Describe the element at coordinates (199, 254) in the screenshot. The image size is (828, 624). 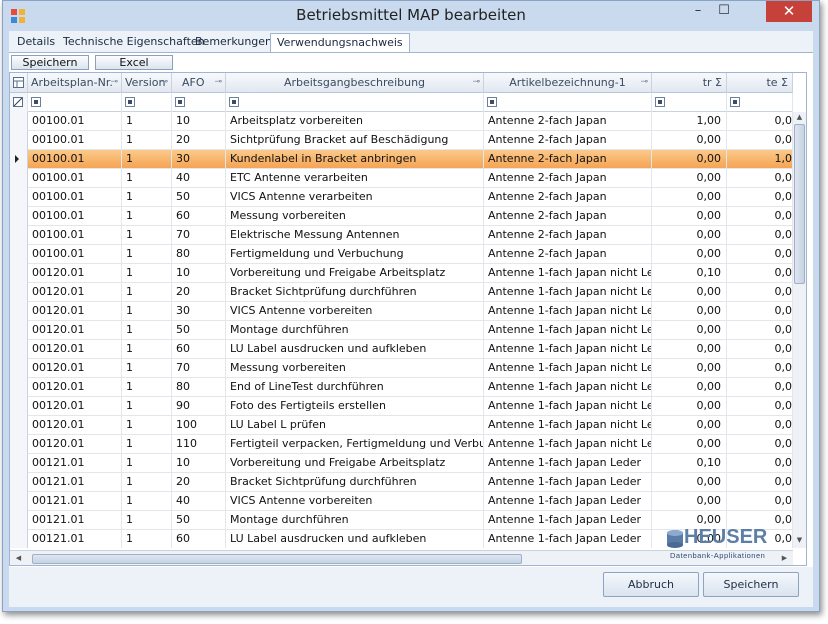
I see `cell-afo: 80` at that location.